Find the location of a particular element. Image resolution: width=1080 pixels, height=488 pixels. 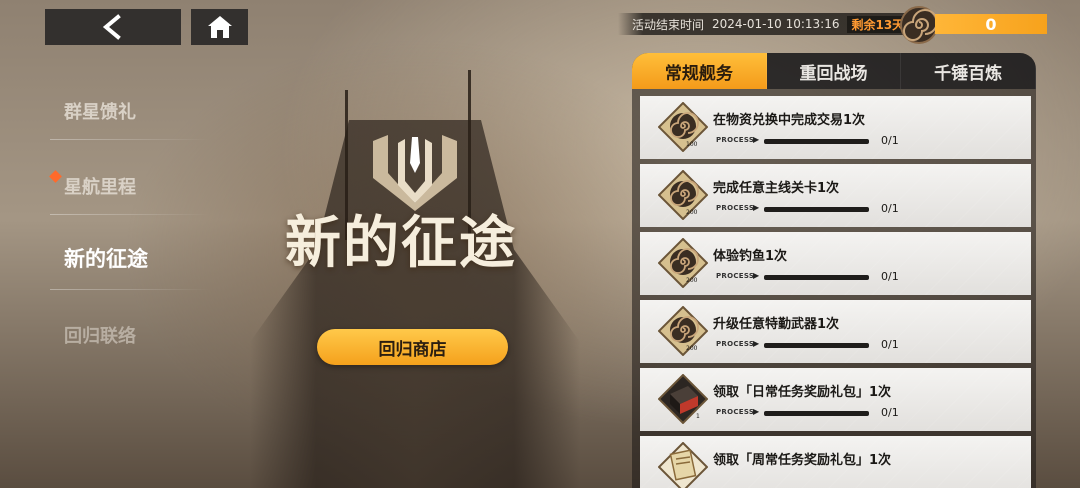

nav-active-dot-icon is located at coordinates (55, 176).